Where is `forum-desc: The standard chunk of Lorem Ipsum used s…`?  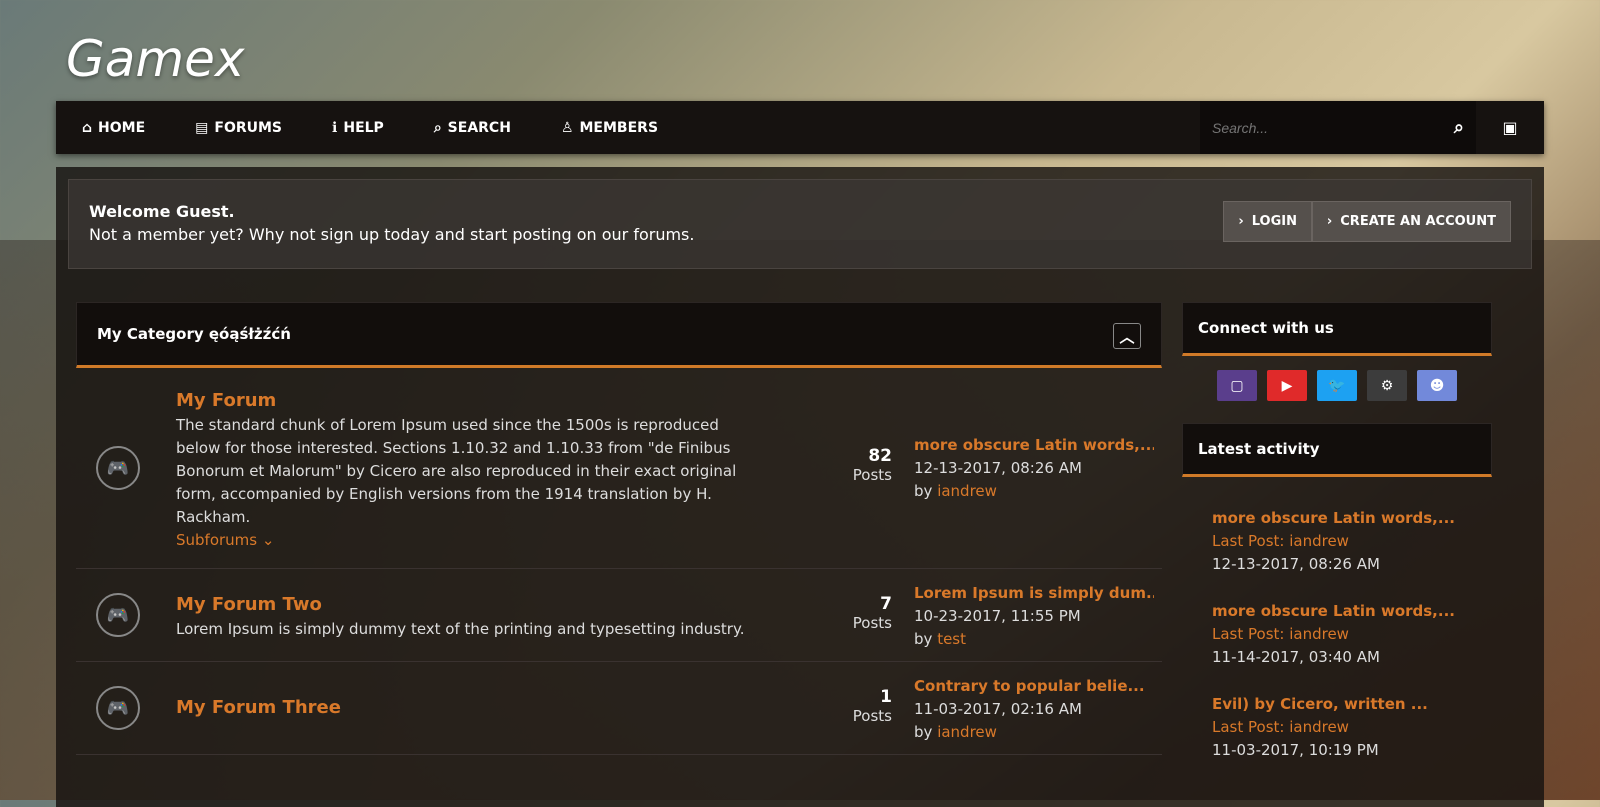
forum-desc: The standard chunk of Lorem Ipsum used s… is located at coordinates (456, 482).